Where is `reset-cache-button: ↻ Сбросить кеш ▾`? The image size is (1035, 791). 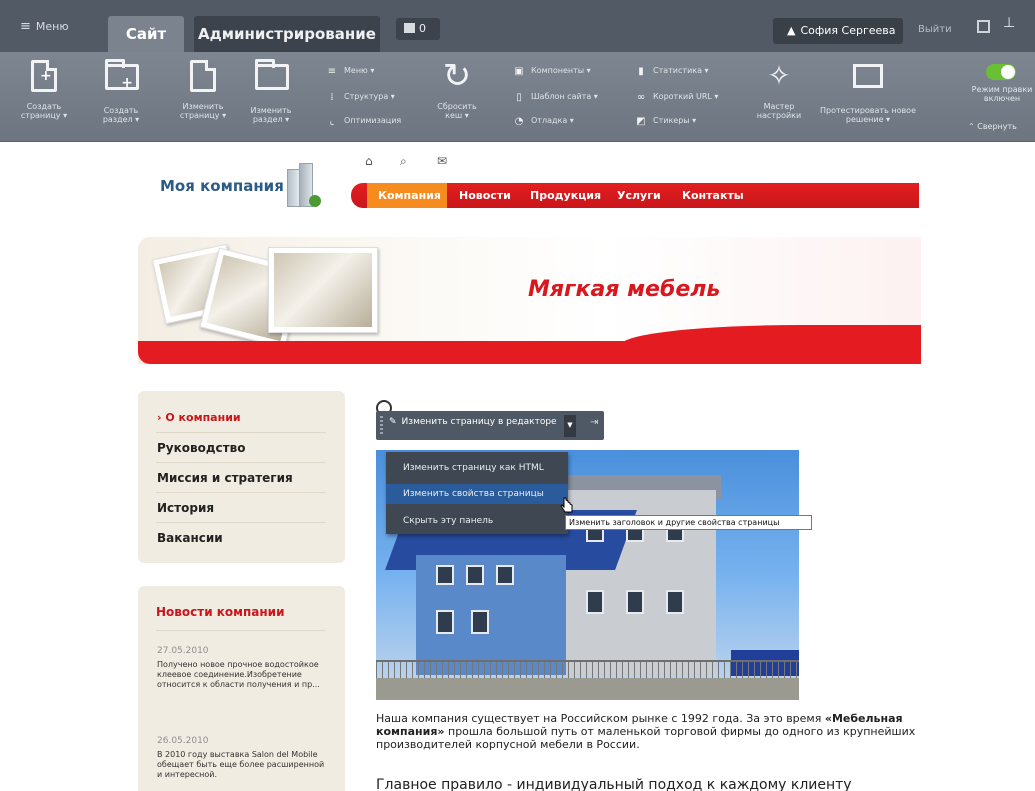 reset-cache-button: ↻ Сбросить кеш ▾ is located at coordinates (457, 88).